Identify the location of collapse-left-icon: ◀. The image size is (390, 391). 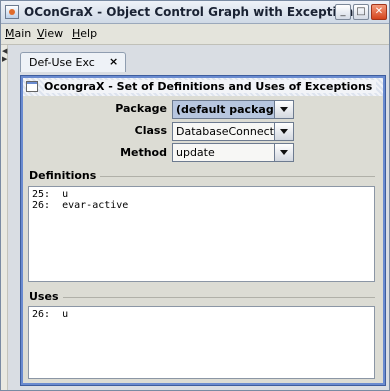
(4, 51).